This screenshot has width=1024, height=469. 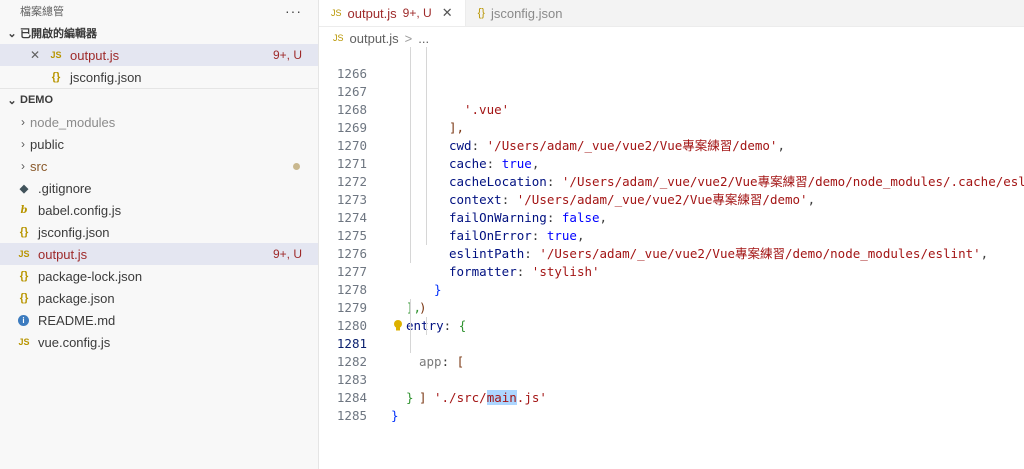 What do you see at coordinates (74, 342) in the screenshot?
I see `tree-item-label: vue.config.js` at bounding box center [74, 342].